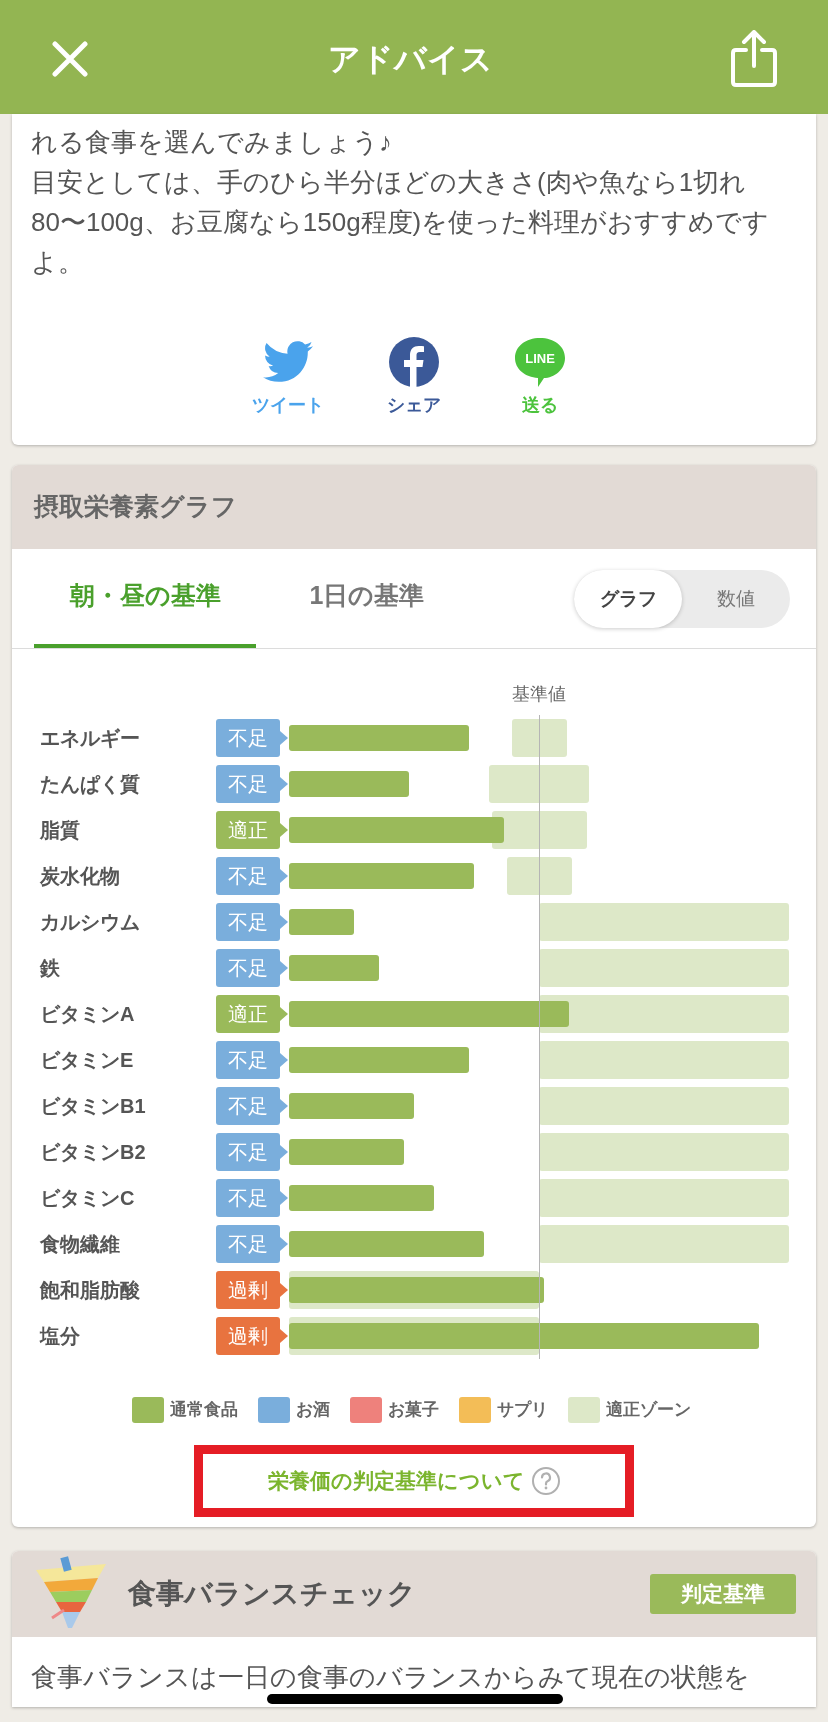 Image resolution: width=828 pixels, height=1722 pixels. What do you see at coordinates (93, 1152) in the screenshot?
I see `nutrient-label: ビタミンB2` at bounding box center [93, 1152].